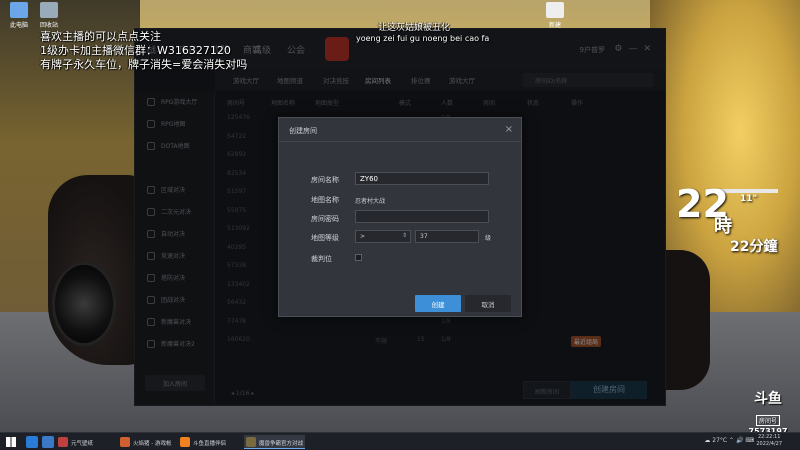 This screenshot has height=450, width=800. I want to click on windows-start-icon, so click(11, 442).